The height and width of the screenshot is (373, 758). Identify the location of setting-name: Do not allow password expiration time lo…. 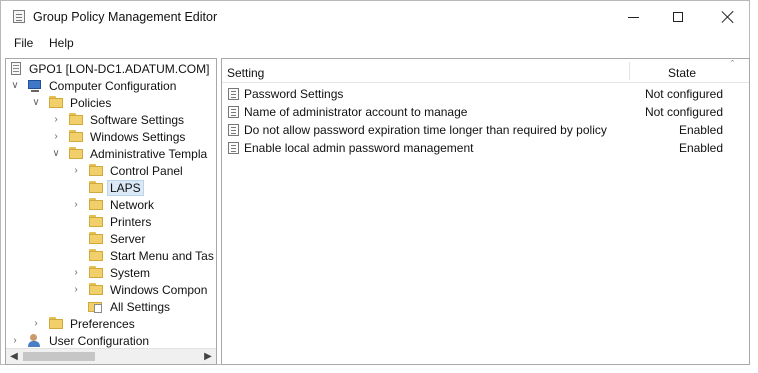
(425, 130).